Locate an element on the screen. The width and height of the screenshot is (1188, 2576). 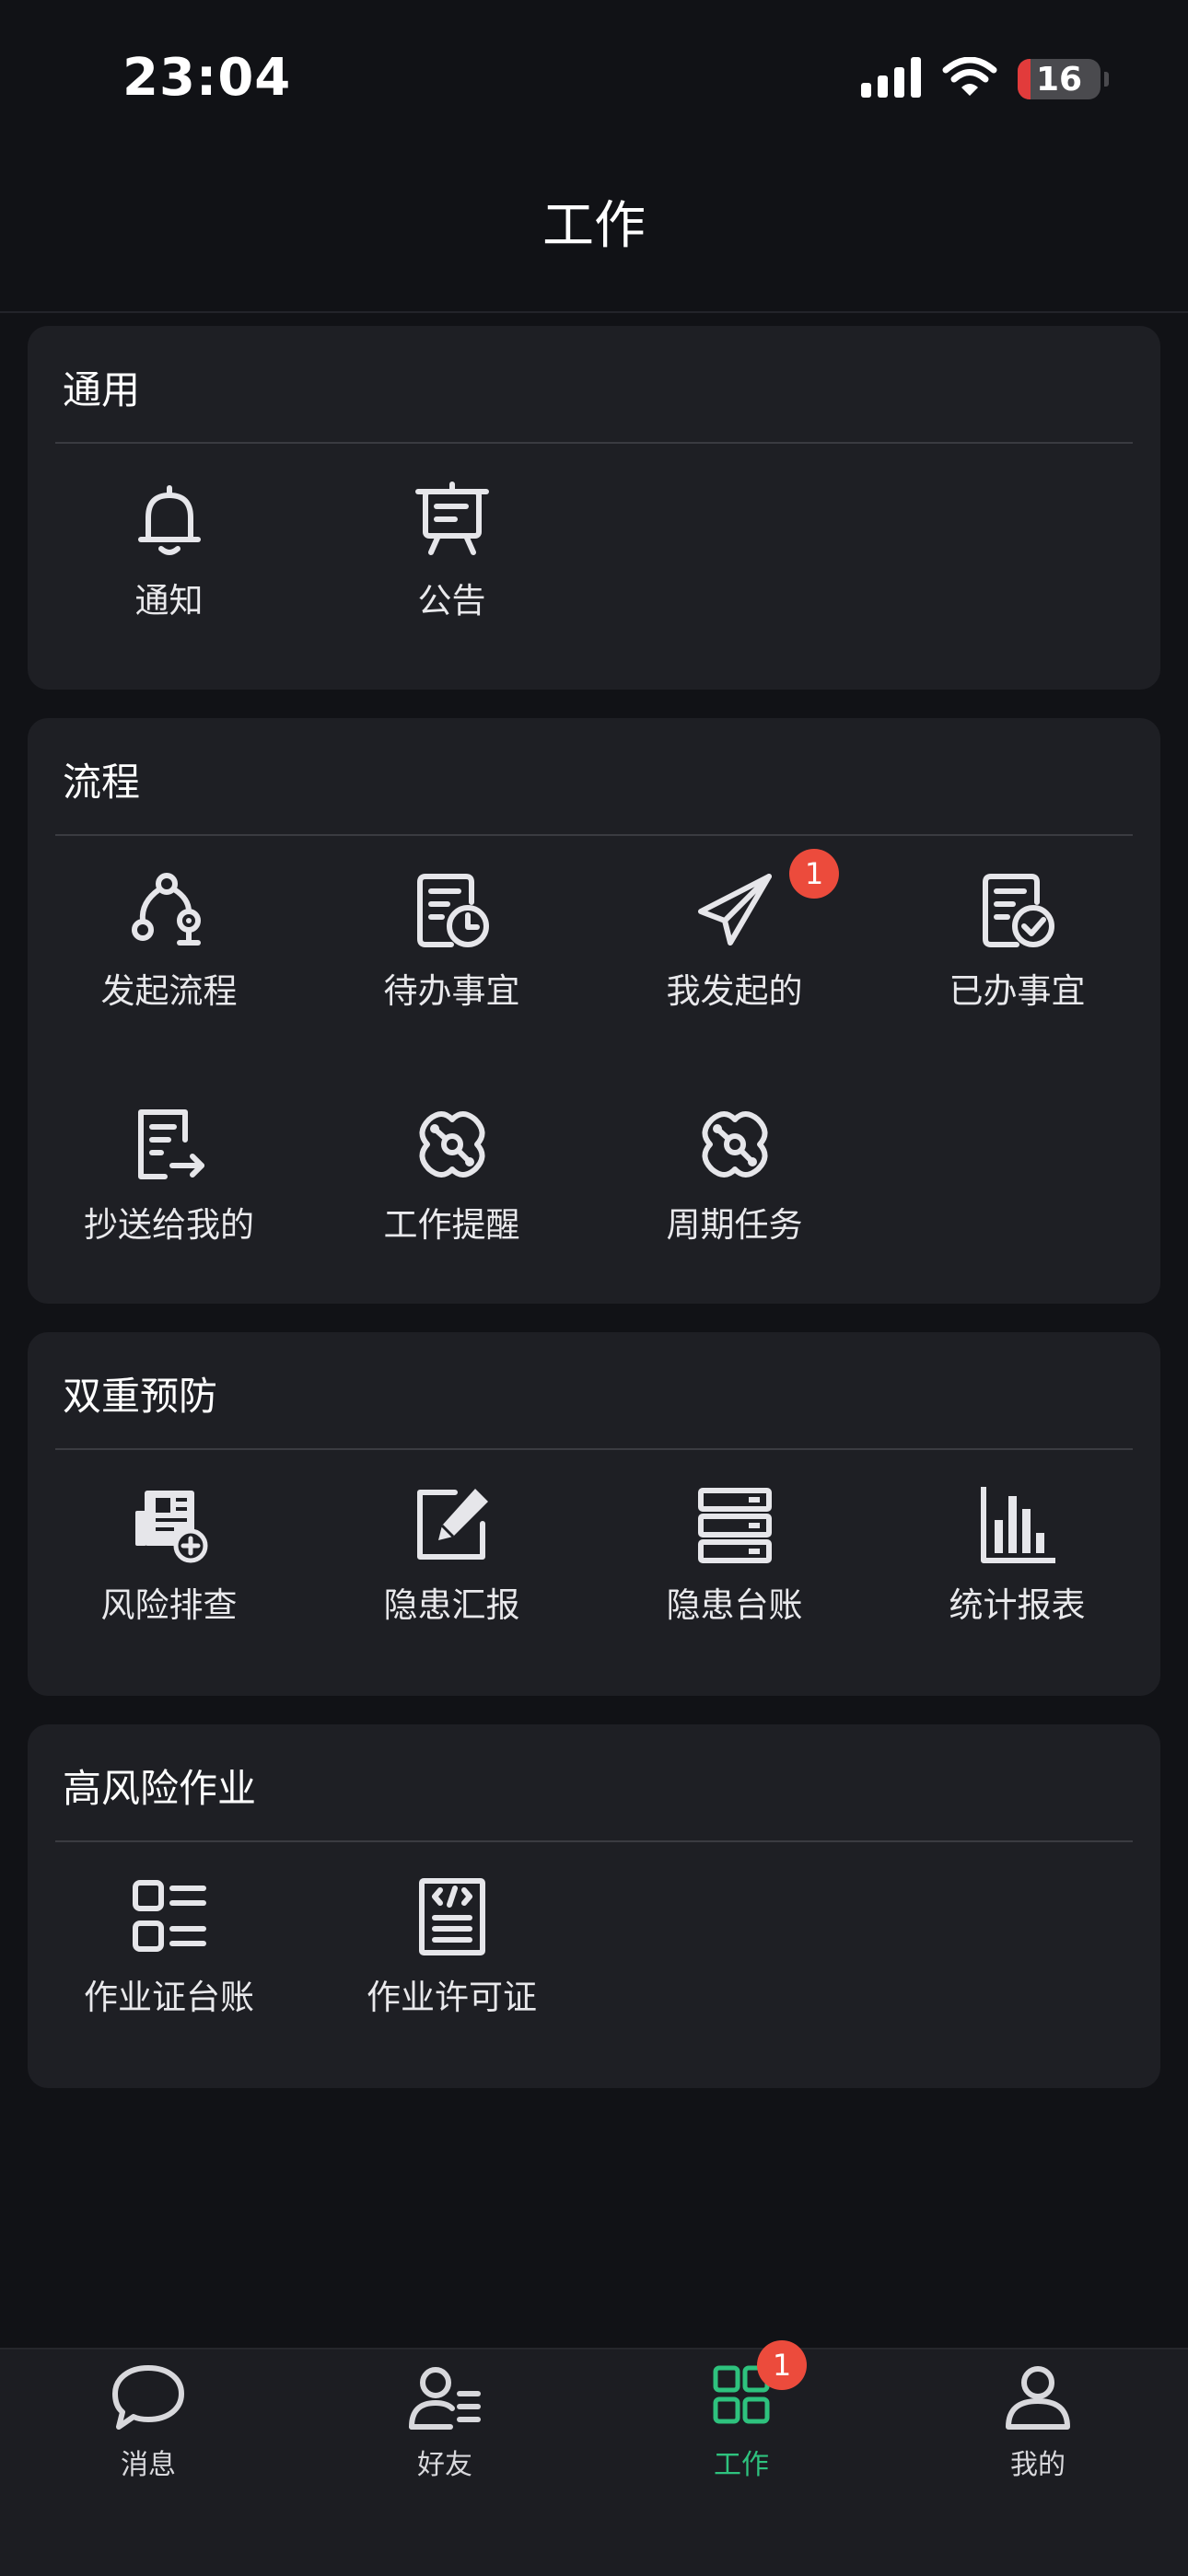
paper-plane-icon is located at coordinates (734, 910).